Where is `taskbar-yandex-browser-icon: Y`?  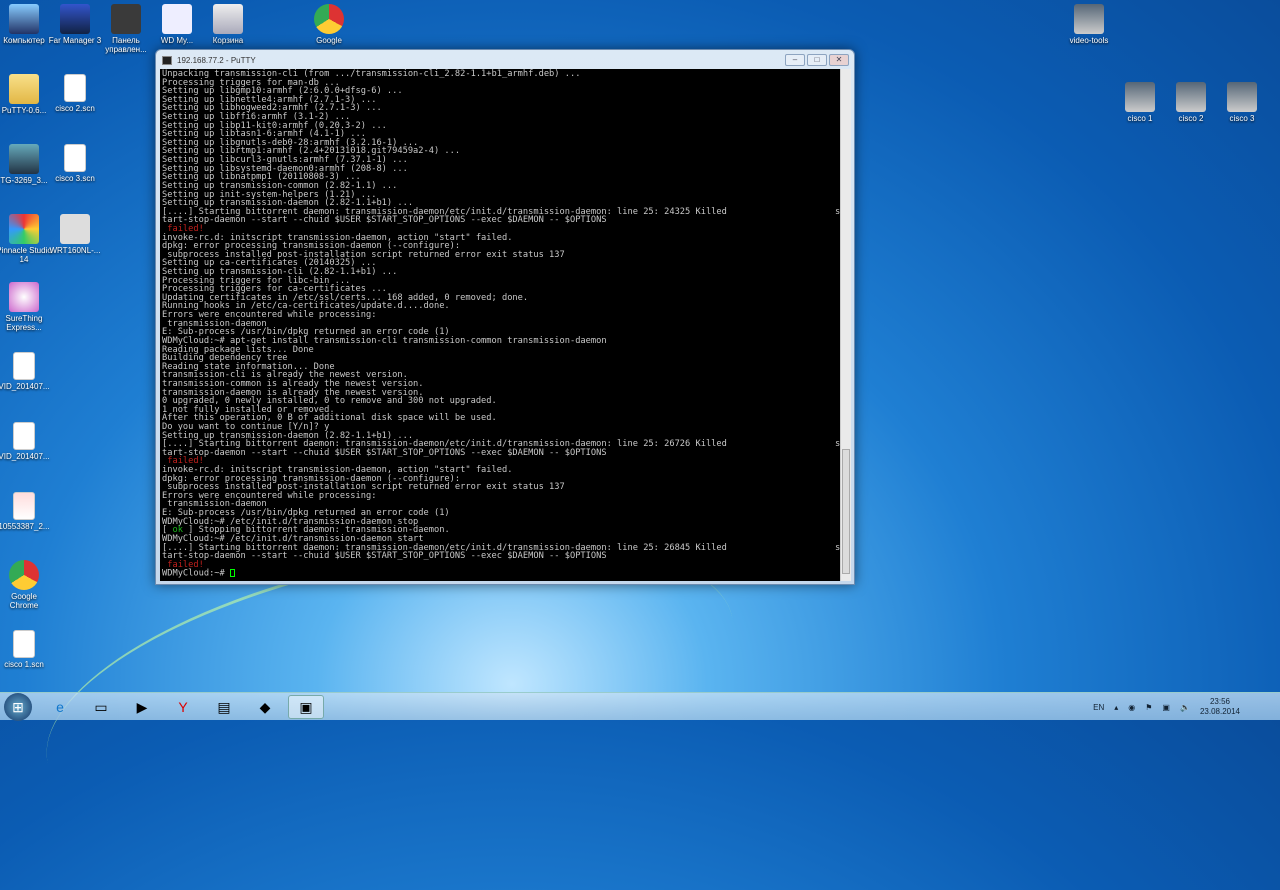 taskbar-yandex-browser-icon: Y is located at coordinates (183, 707).